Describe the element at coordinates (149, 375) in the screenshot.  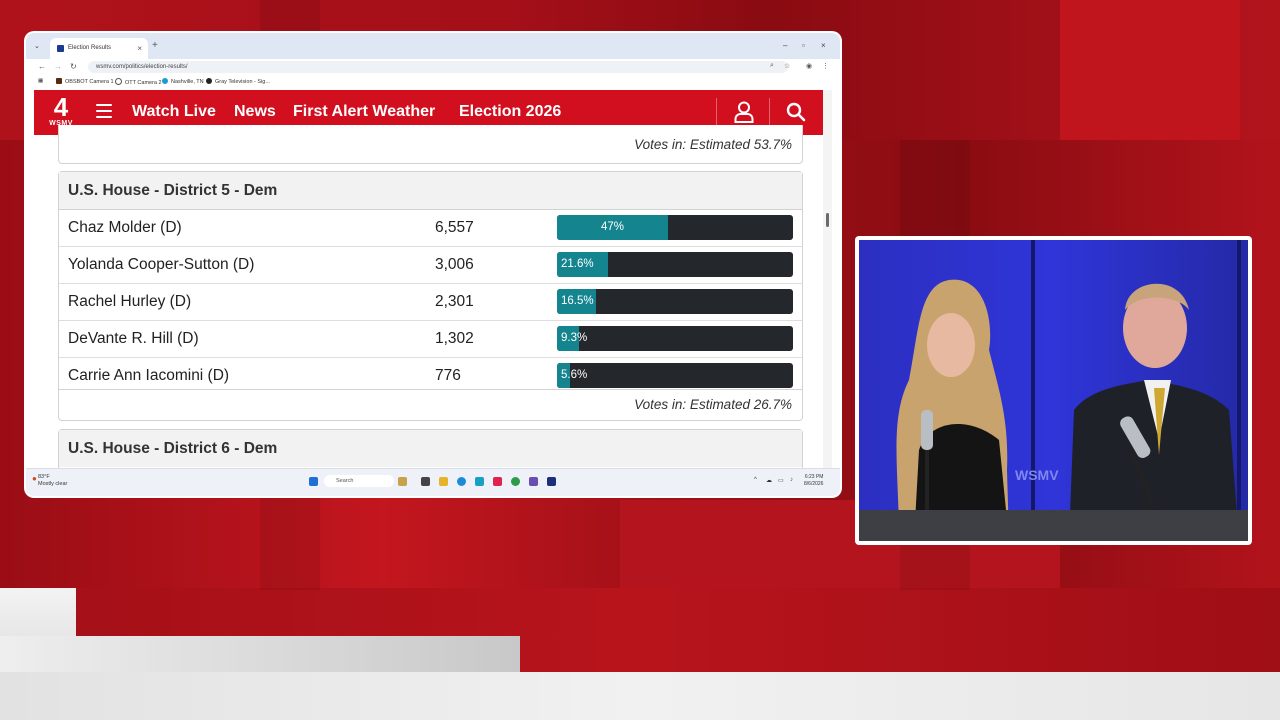
I see `candidate-name: Carrie Ann Iacomini (D)` at that location.